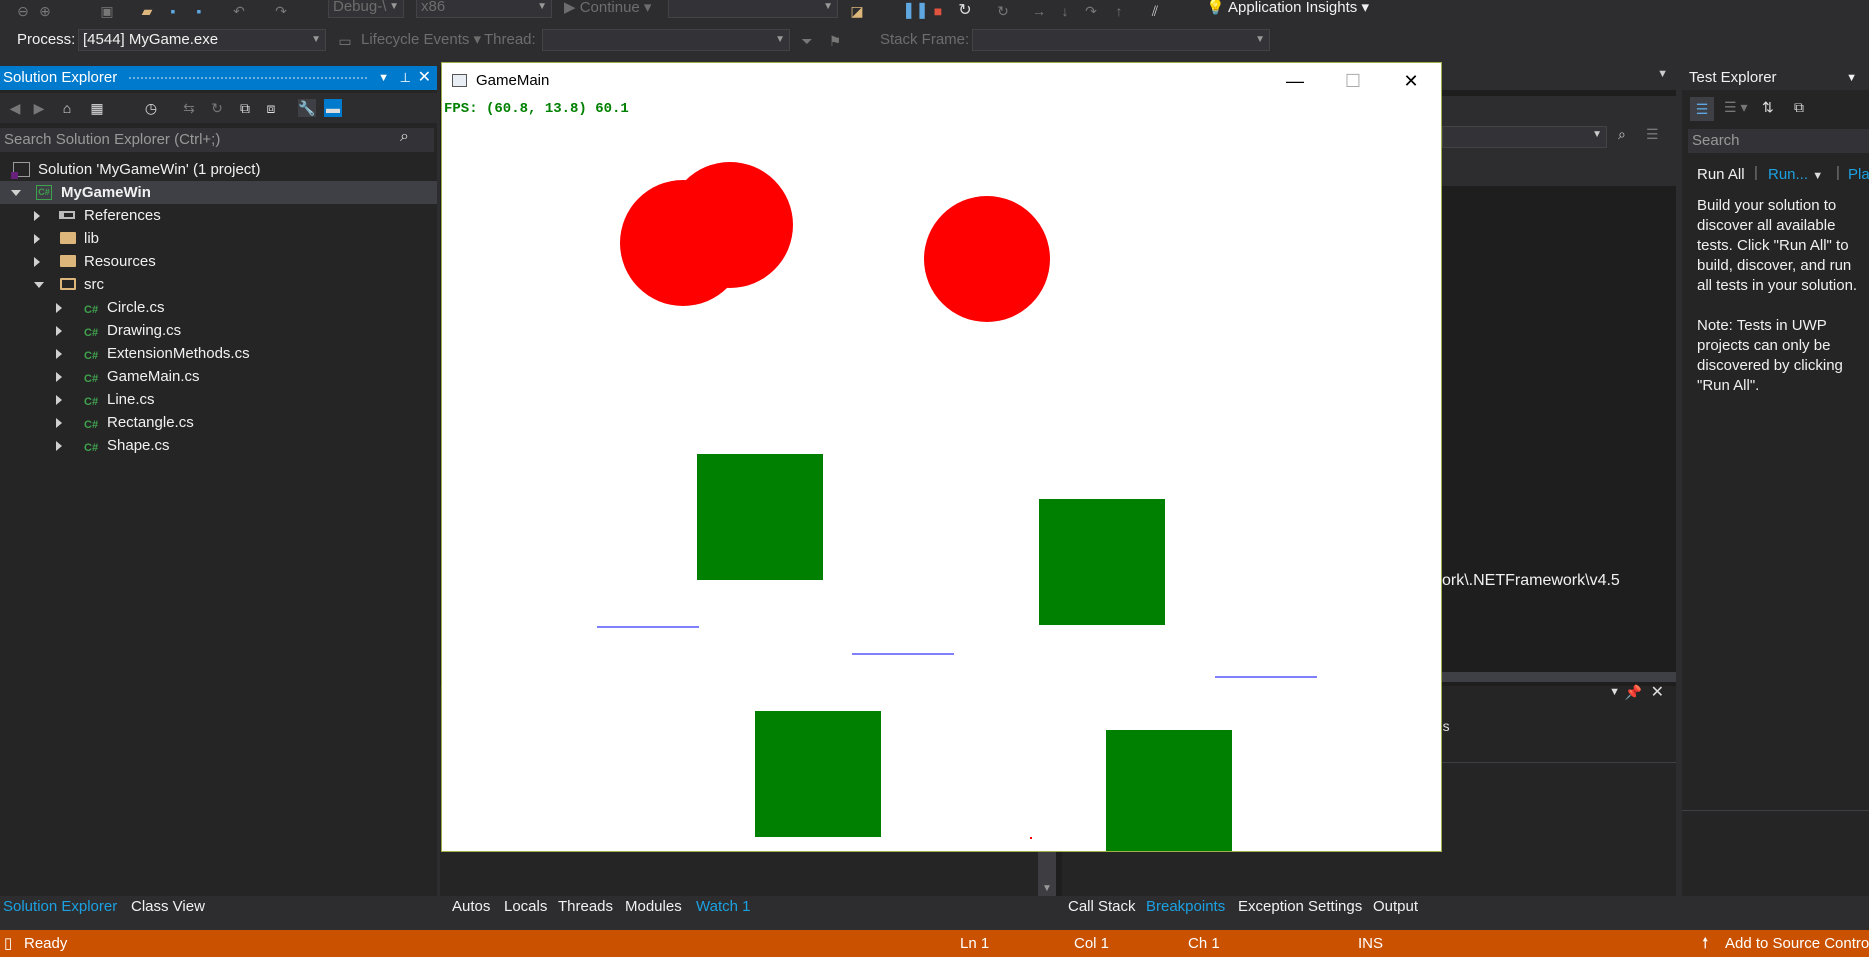 This screenshot has height=957, width=1869. I want to click on run-button: Run... ▼, so click(1795, 174).